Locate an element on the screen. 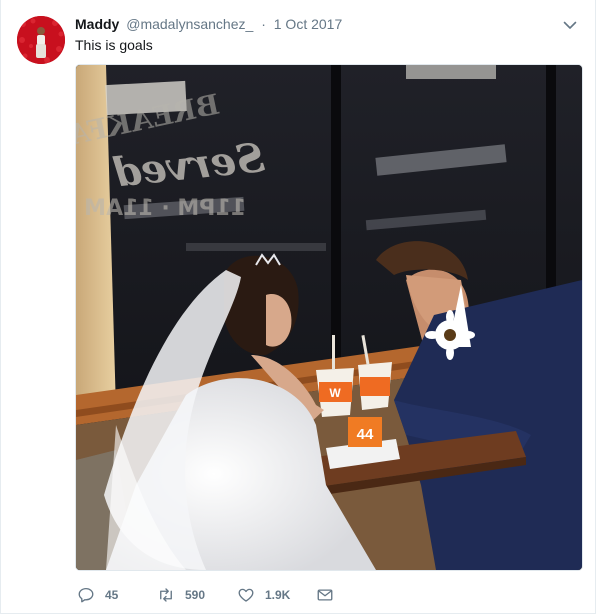  direct-message-button is located at coordinates (325, 595).